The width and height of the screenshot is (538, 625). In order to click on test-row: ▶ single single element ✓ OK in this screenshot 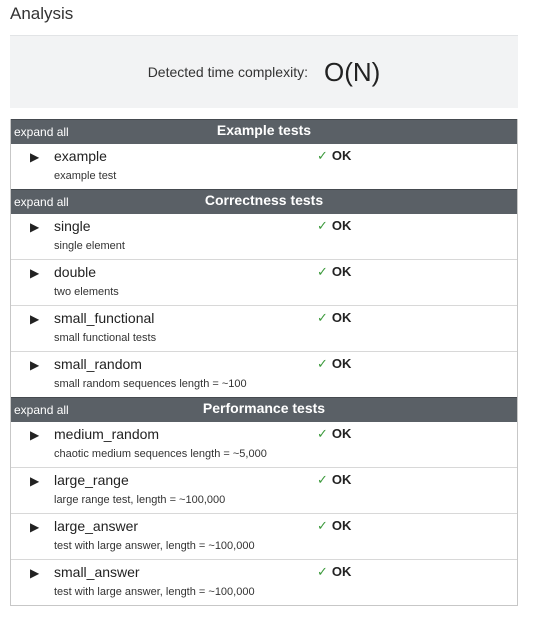, I will do `click(264, 236)`.